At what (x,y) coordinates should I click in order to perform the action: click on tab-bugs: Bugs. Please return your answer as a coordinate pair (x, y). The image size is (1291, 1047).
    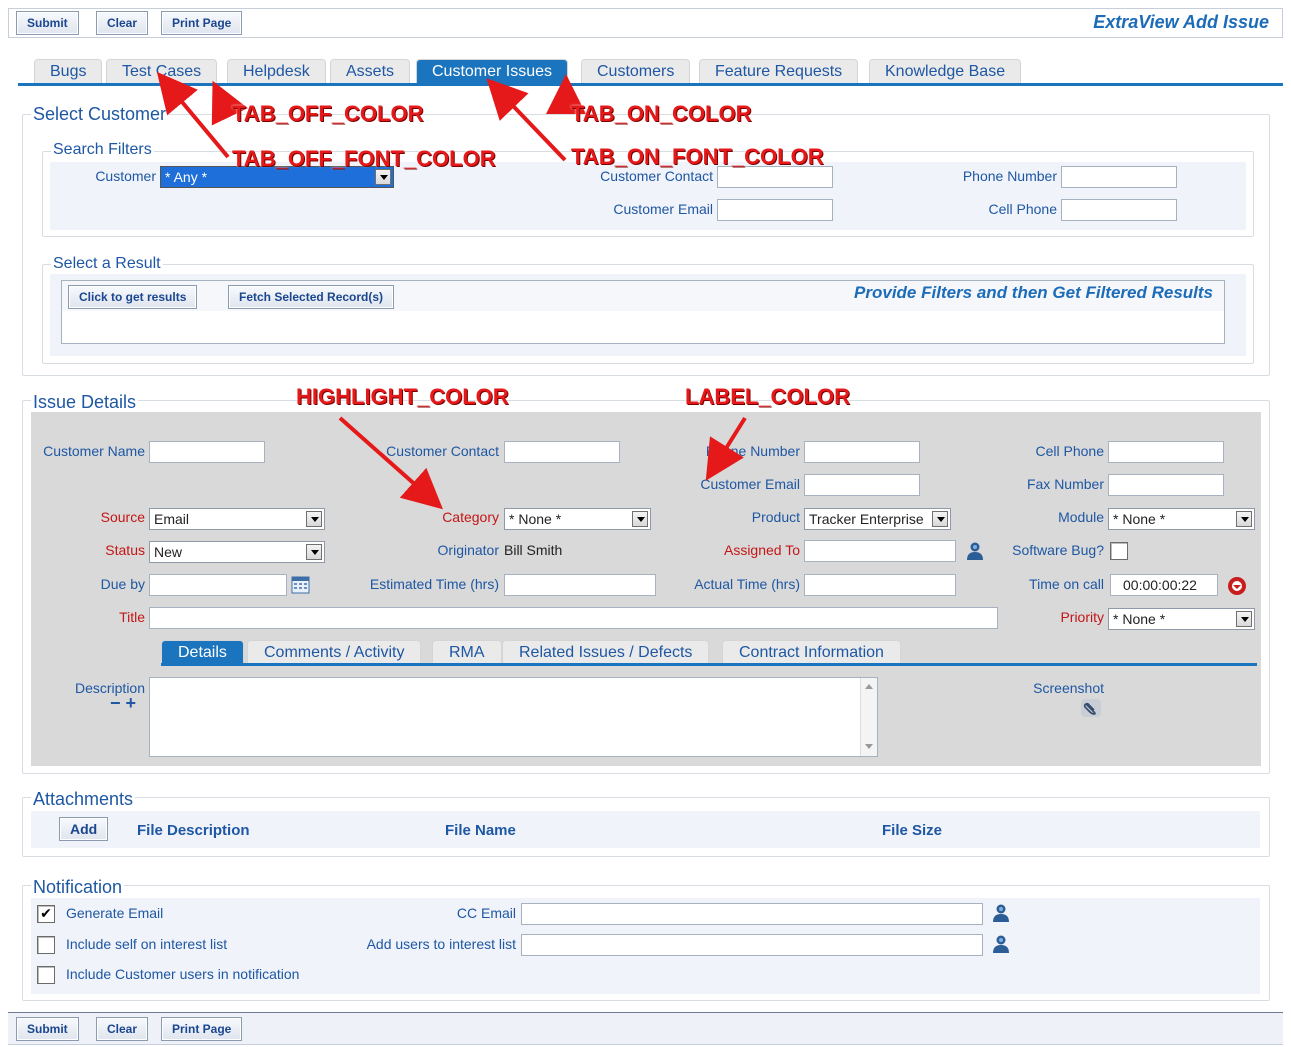
    Looking at the image, I should click on (68, 71).